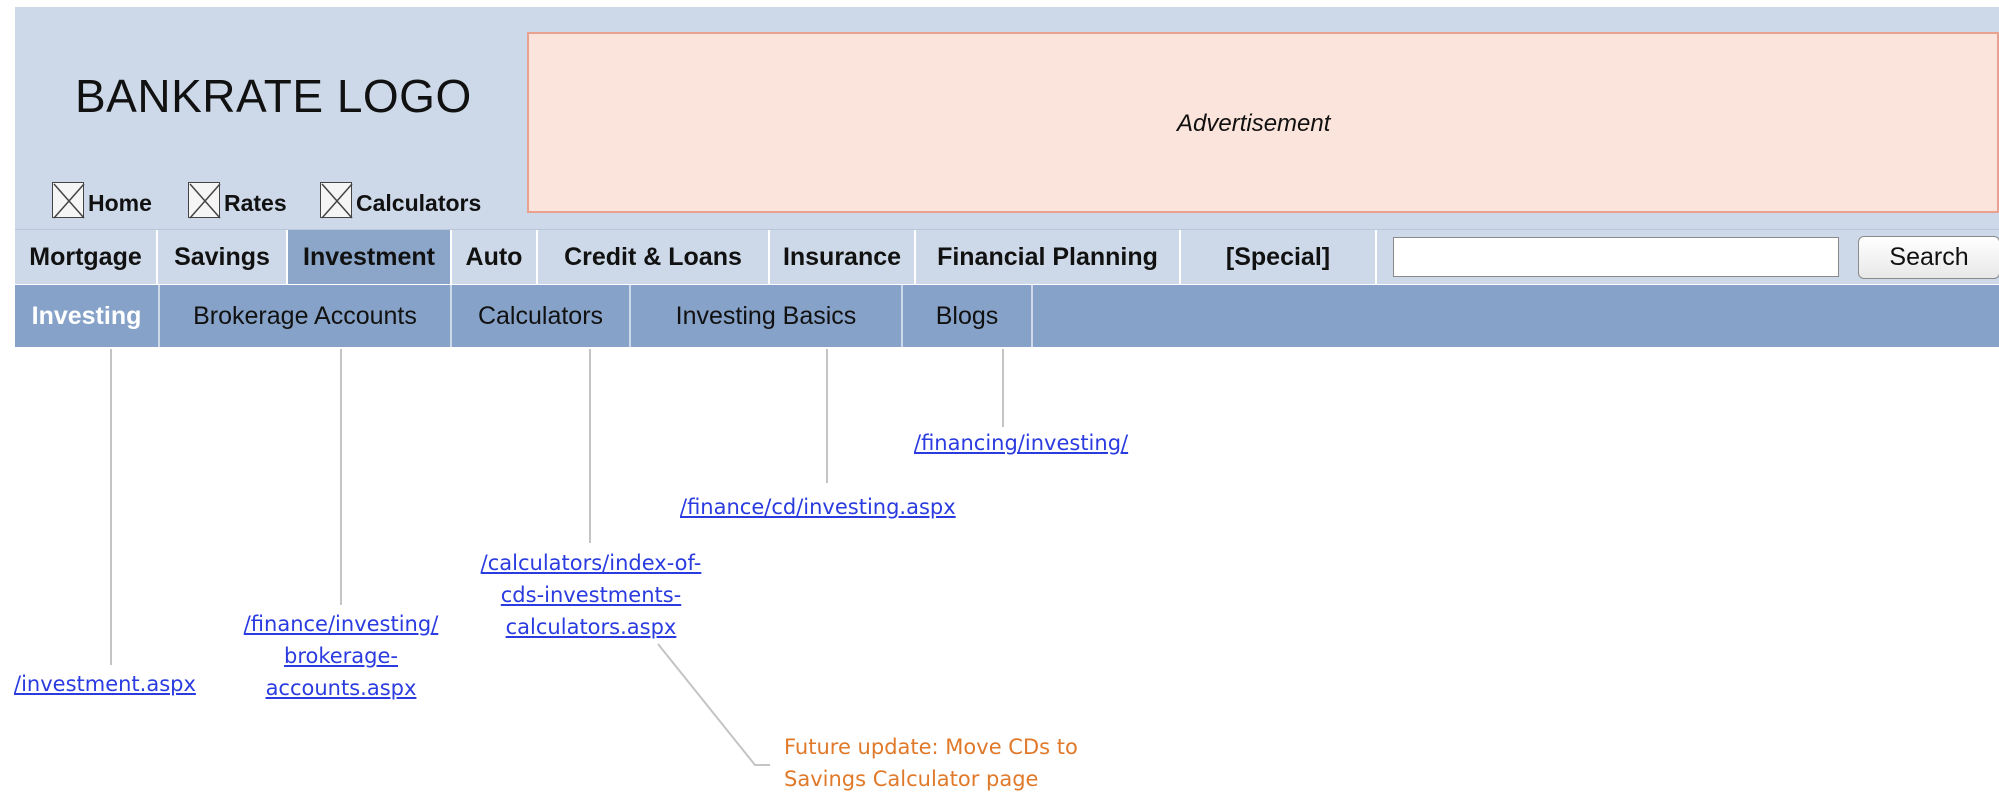 This screenshot has height=803, width=1999. What do you see at coordinates (341, 624) in the screenshot?
I see `url-line: /finance/investing/` at bounding box center [341, 624].